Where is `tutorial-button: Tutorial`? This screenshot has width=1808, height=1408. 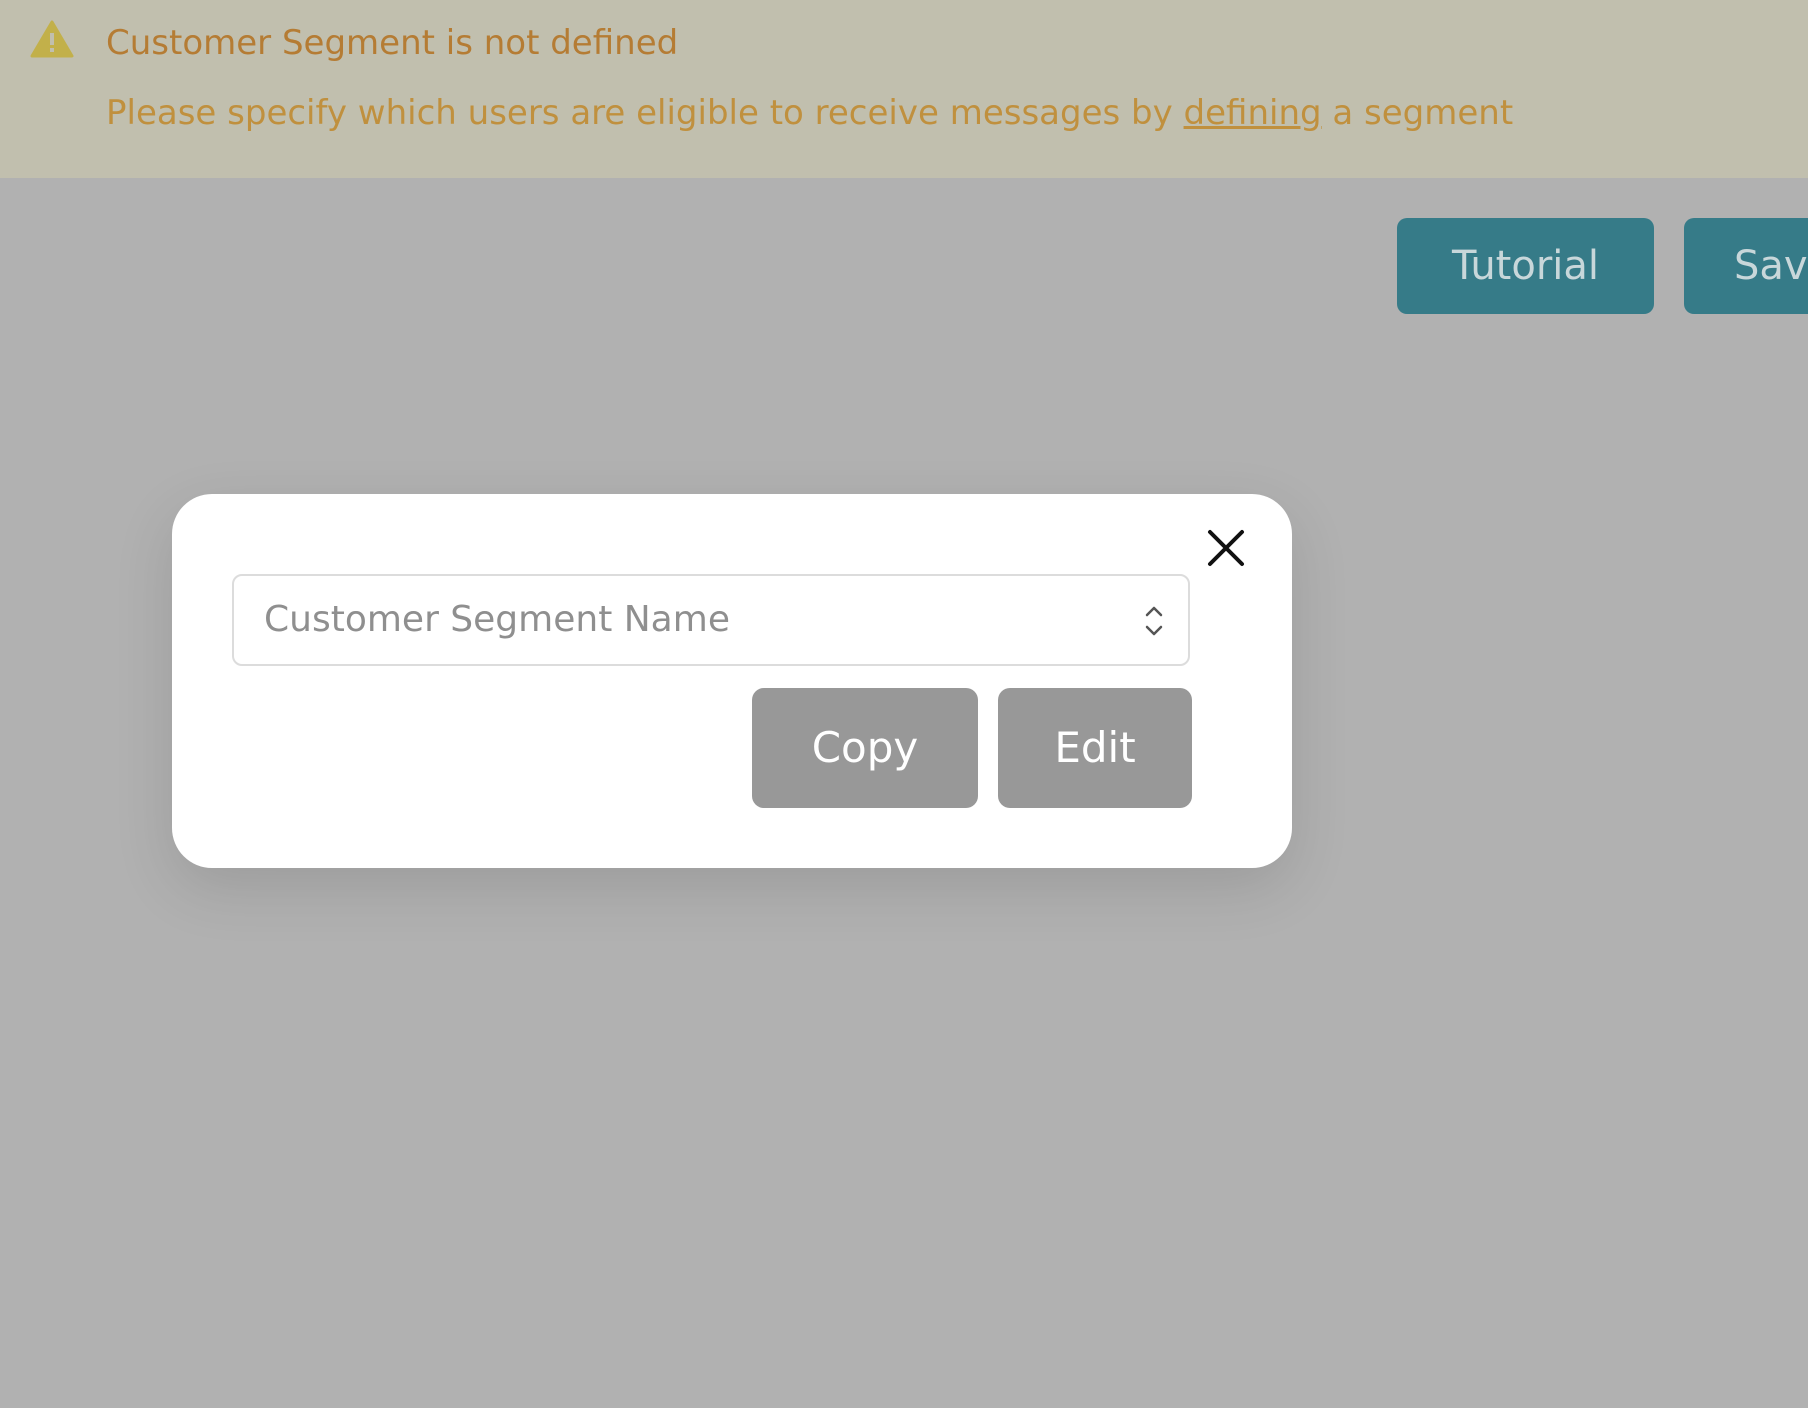
tutorial-button: Tutorial is located at coordinates (1525, 266).